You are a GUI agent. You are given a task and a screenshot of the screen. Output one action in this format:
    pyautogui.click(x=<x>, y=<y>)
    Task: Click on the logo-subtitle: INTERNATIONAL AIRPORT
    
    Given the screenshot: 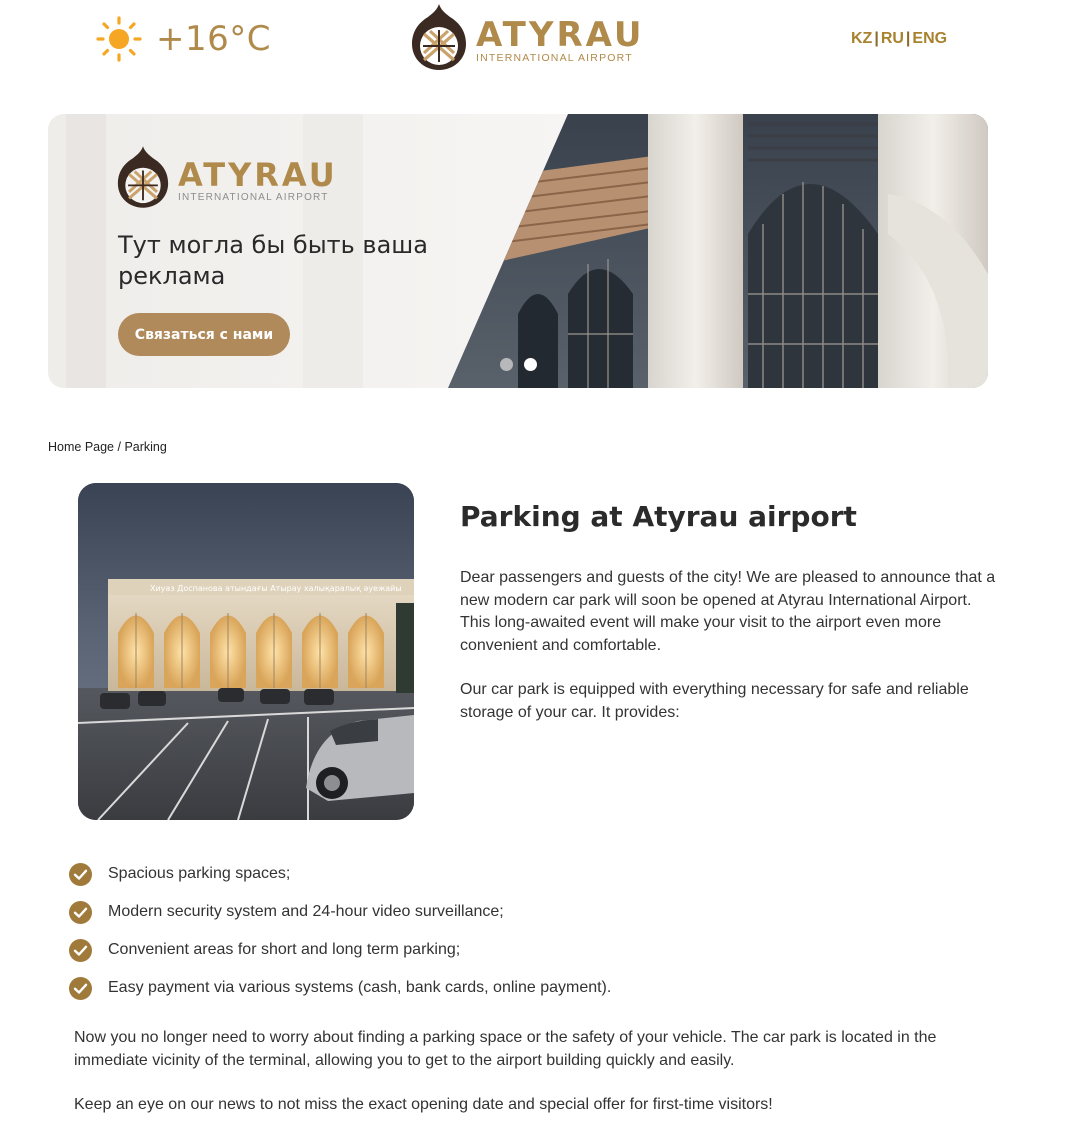 What is the action you would take?
    pyautogui.click(x=554, y=58)
    